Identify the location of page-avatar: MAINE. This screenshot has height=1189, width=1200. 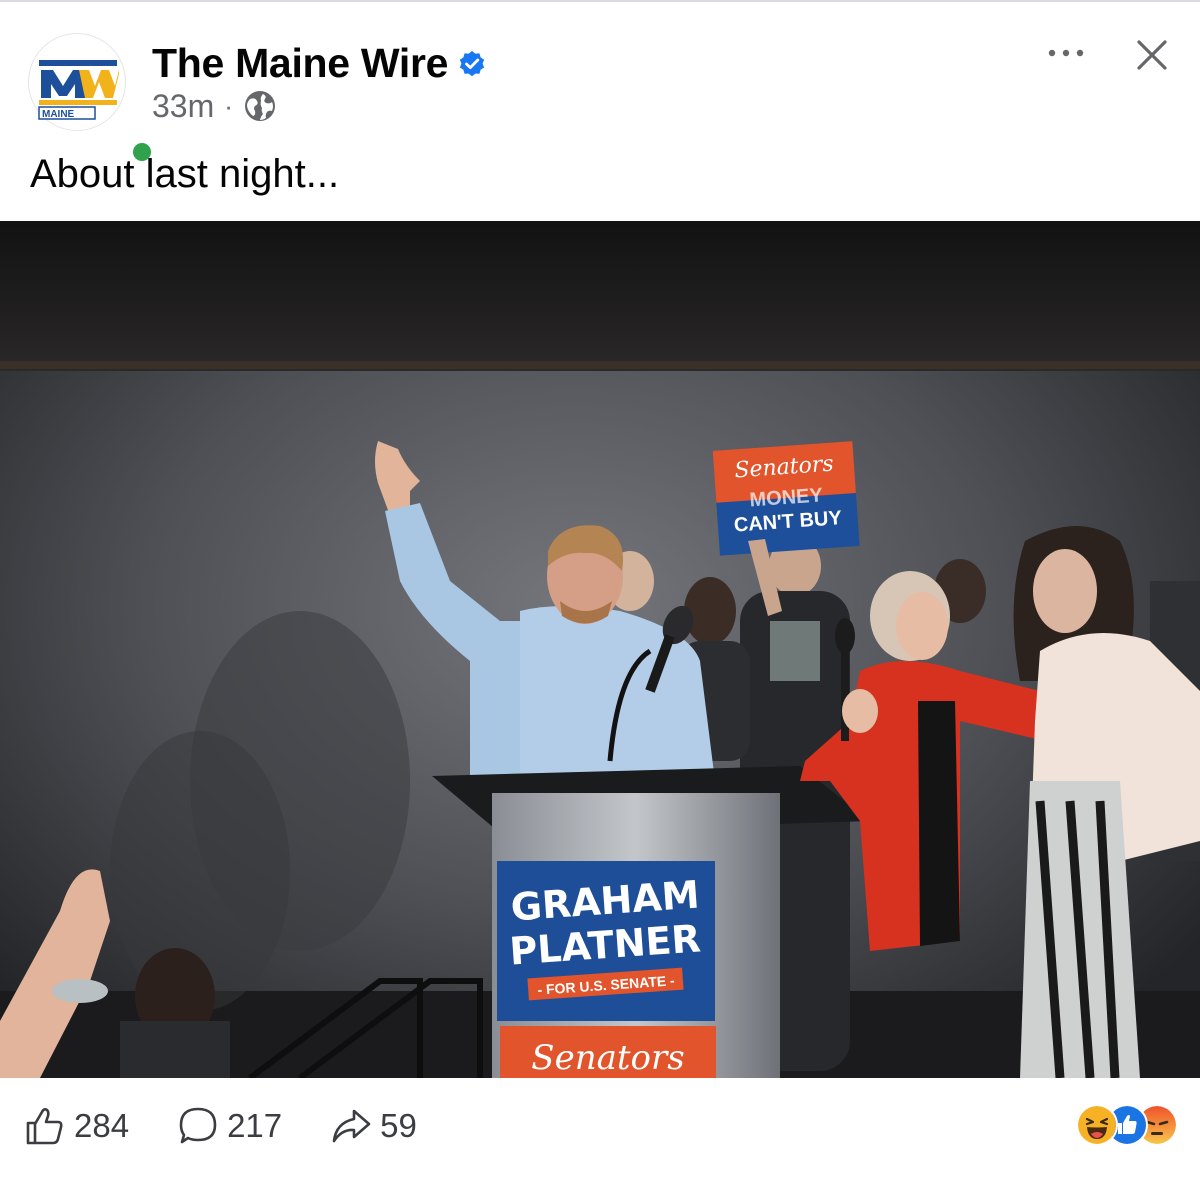
(91, 99).